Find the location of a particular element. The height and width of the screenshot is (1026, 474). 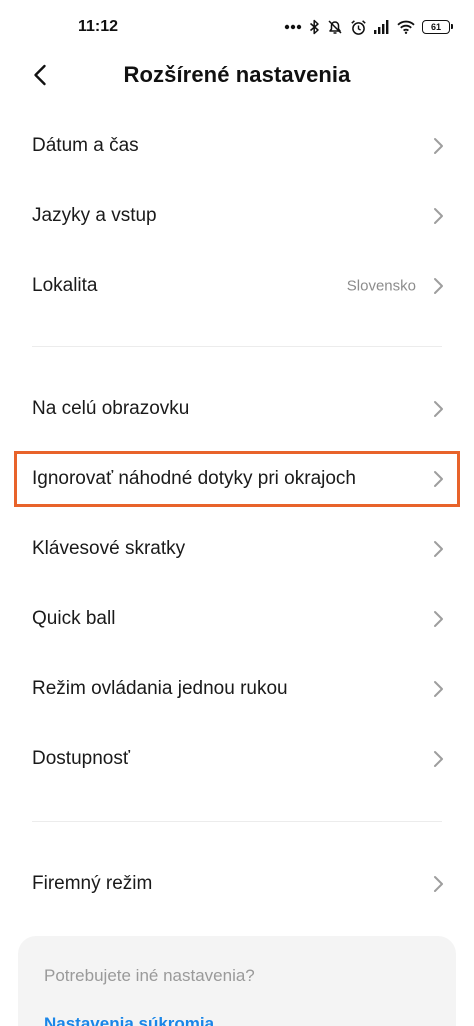

signal-icon is located at coordinates (382, 27).